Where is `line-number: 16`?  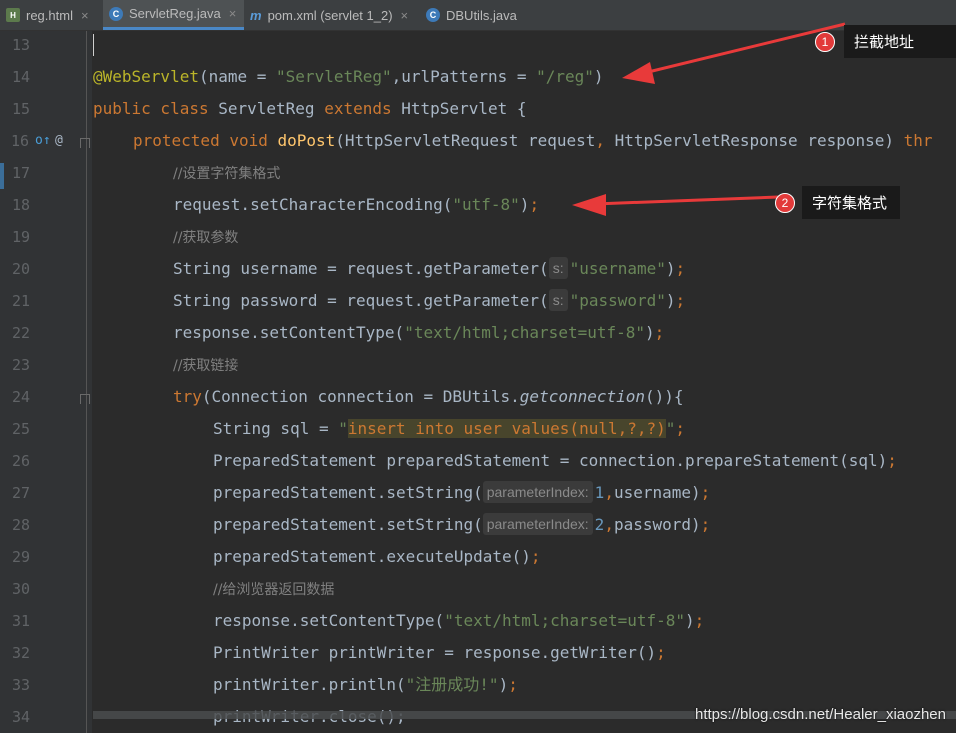
line-number: 16 is located at coordinates (19, 141).